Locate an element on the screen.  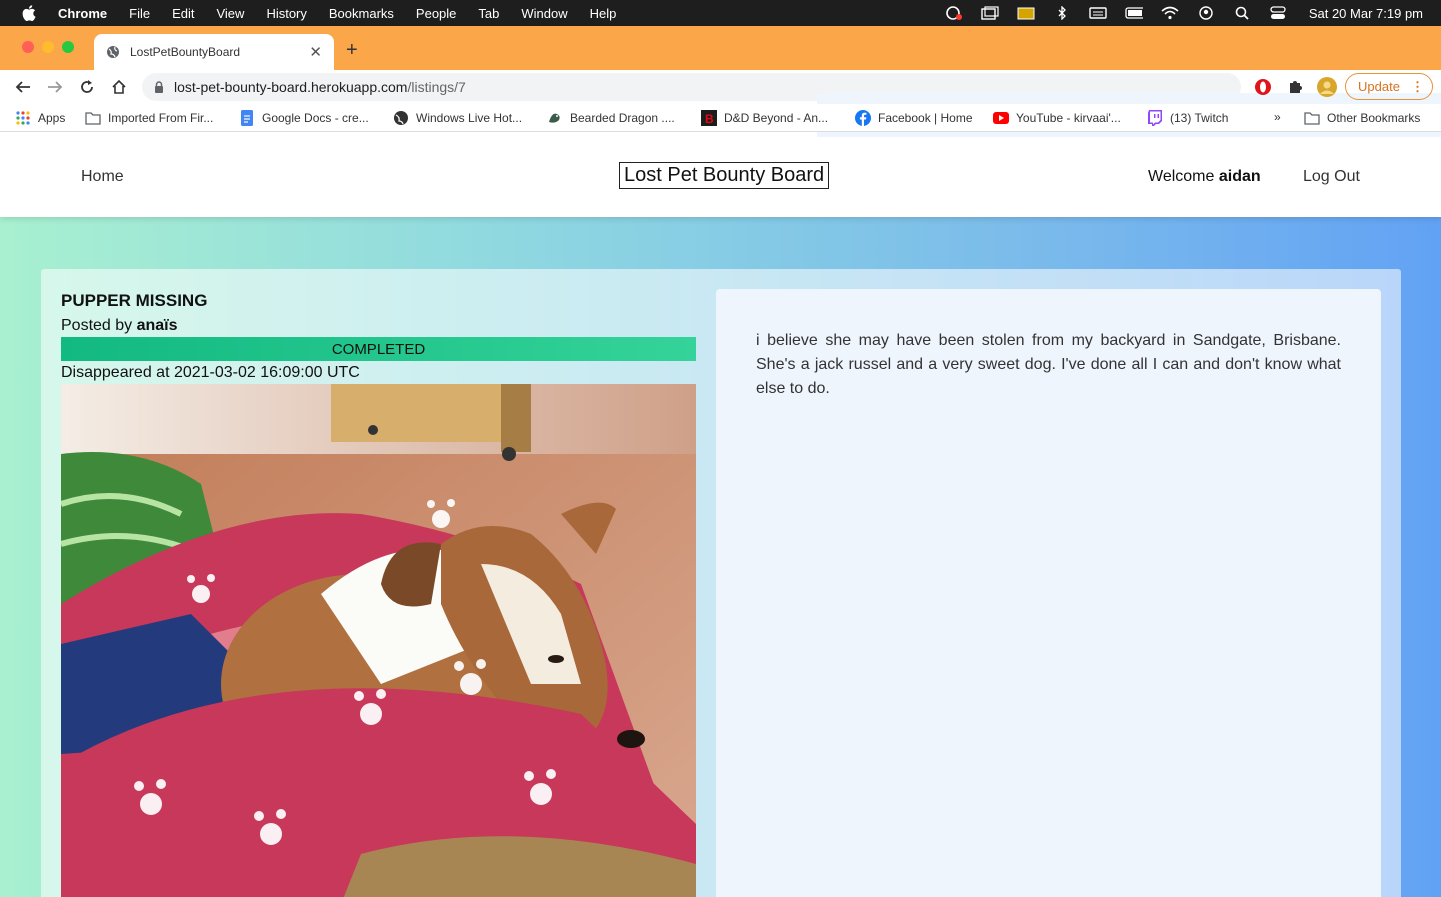
dragon-icon is located at coordinates (555, 118).